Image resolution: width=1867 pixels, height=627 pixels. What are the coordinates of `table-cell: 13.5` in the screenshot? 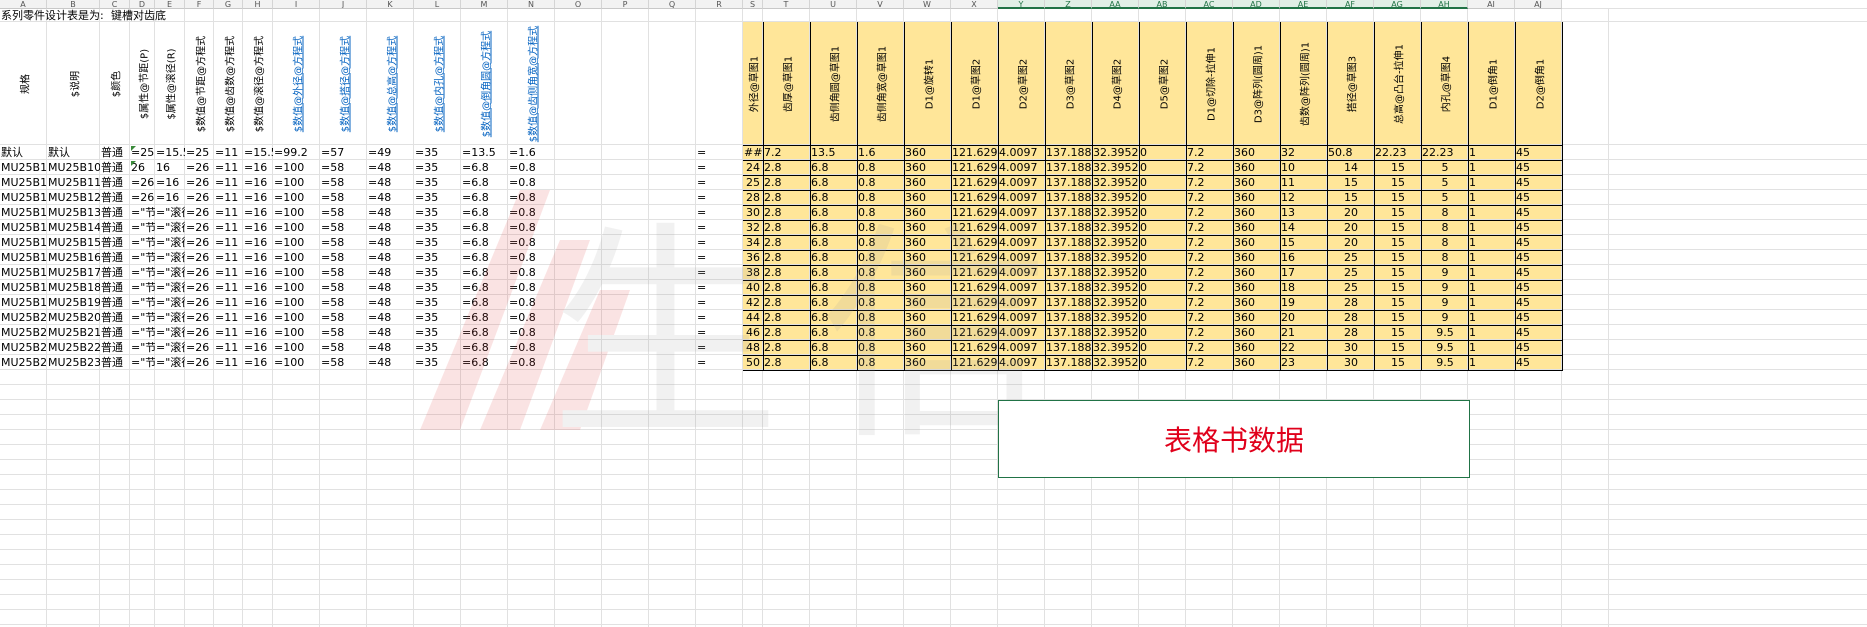 It's located at (833, 152).